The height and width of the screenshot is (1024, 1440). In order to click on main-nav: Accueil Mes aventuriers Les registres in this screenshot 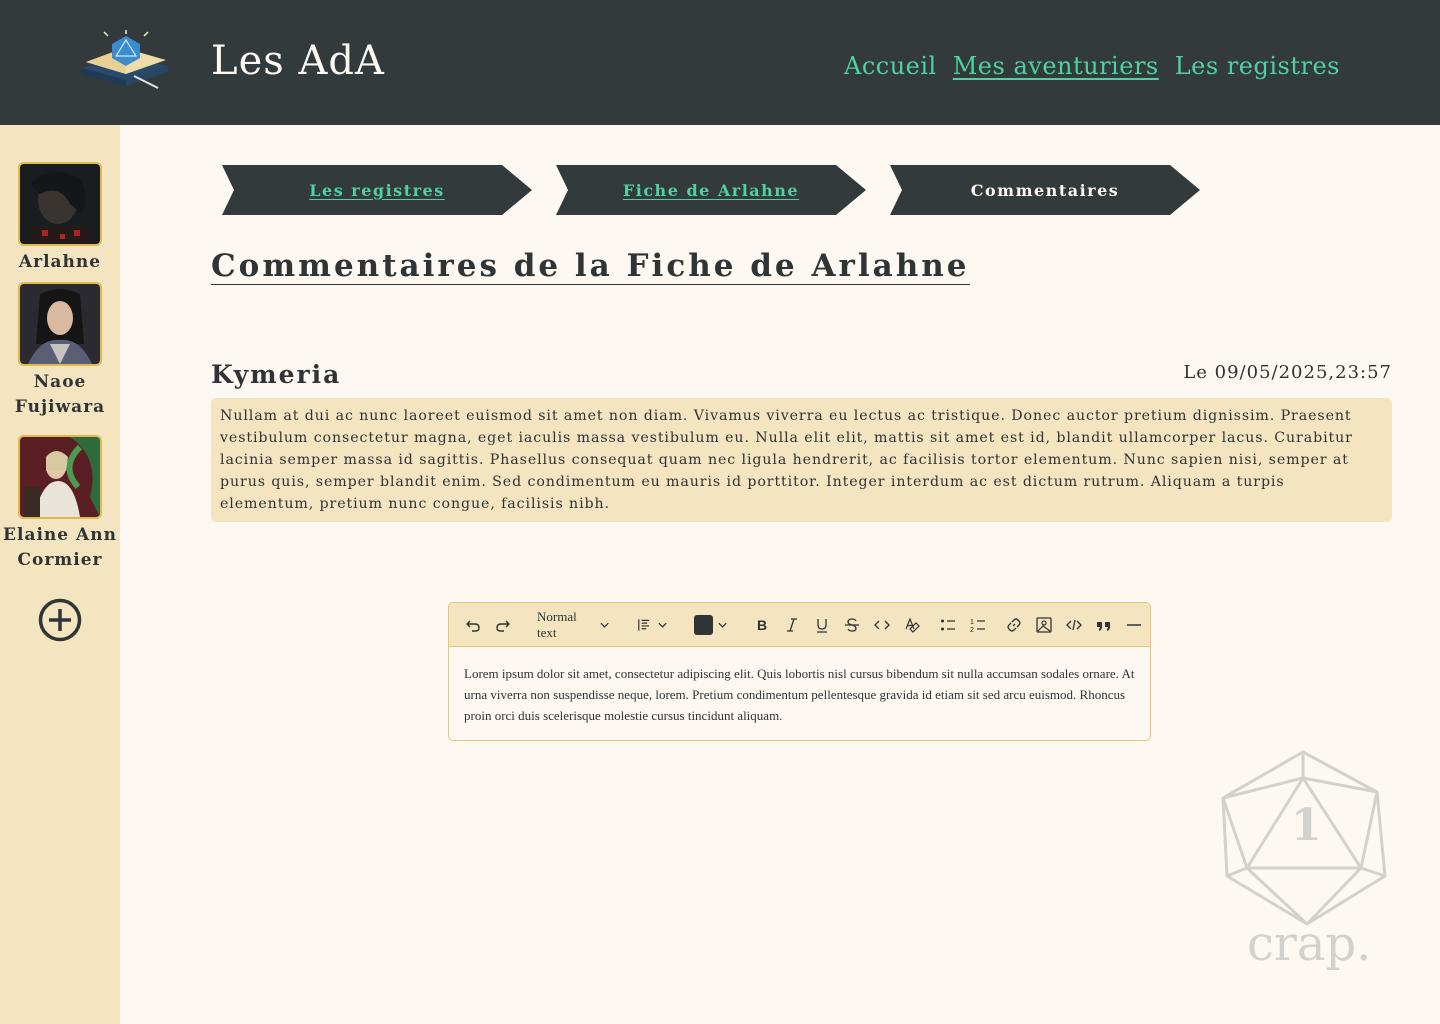, I will do `click(1092, 66)`.